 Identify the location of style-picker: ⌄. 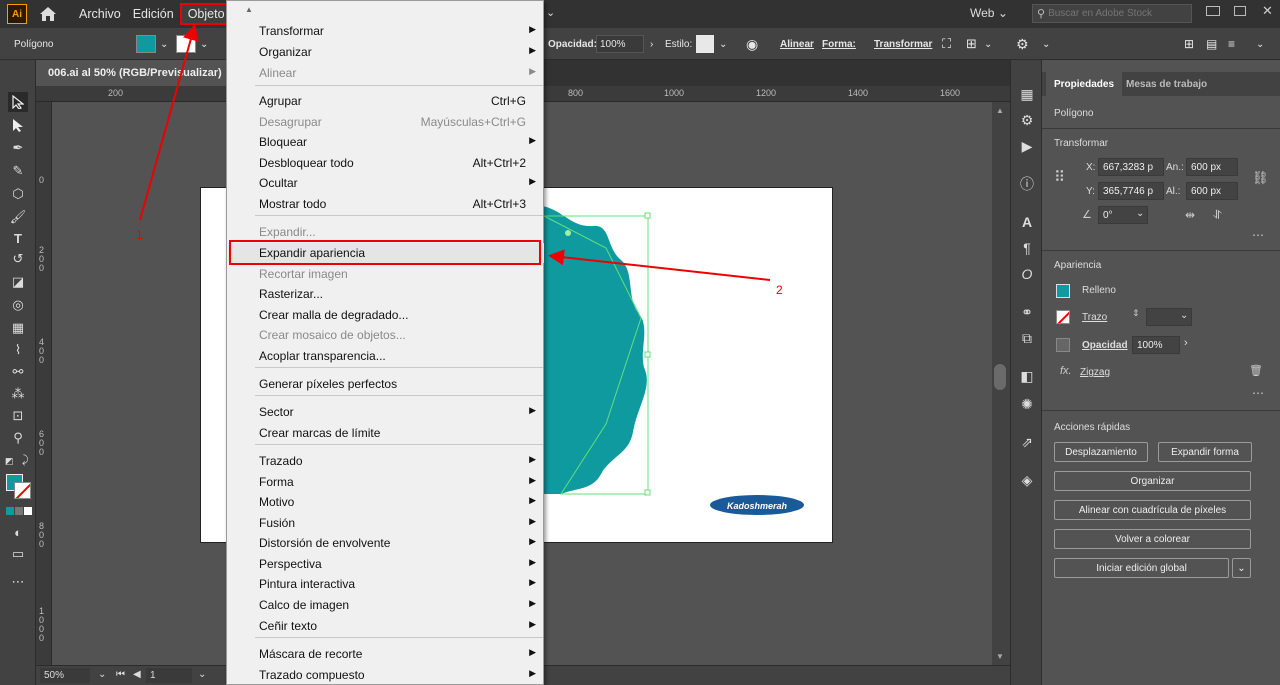
(711, 44).